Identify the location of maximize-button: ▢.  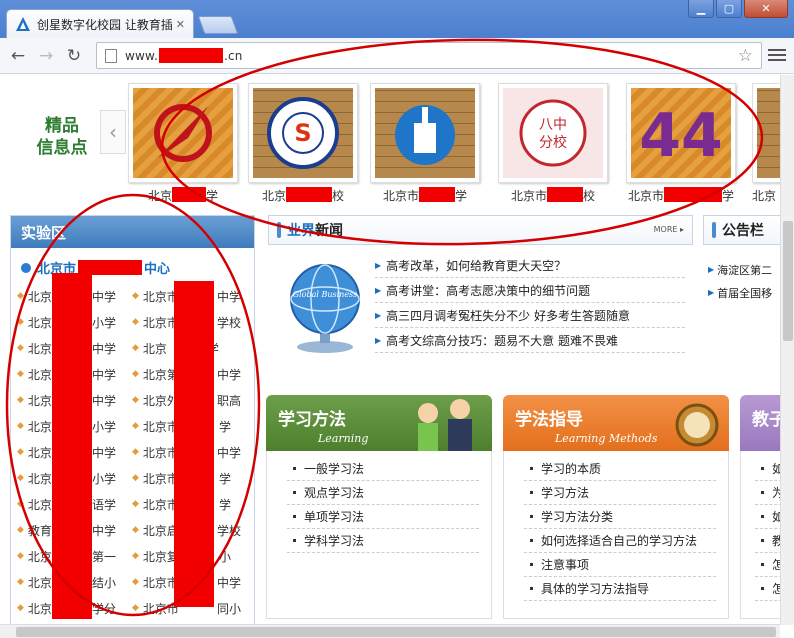
(729, 9).